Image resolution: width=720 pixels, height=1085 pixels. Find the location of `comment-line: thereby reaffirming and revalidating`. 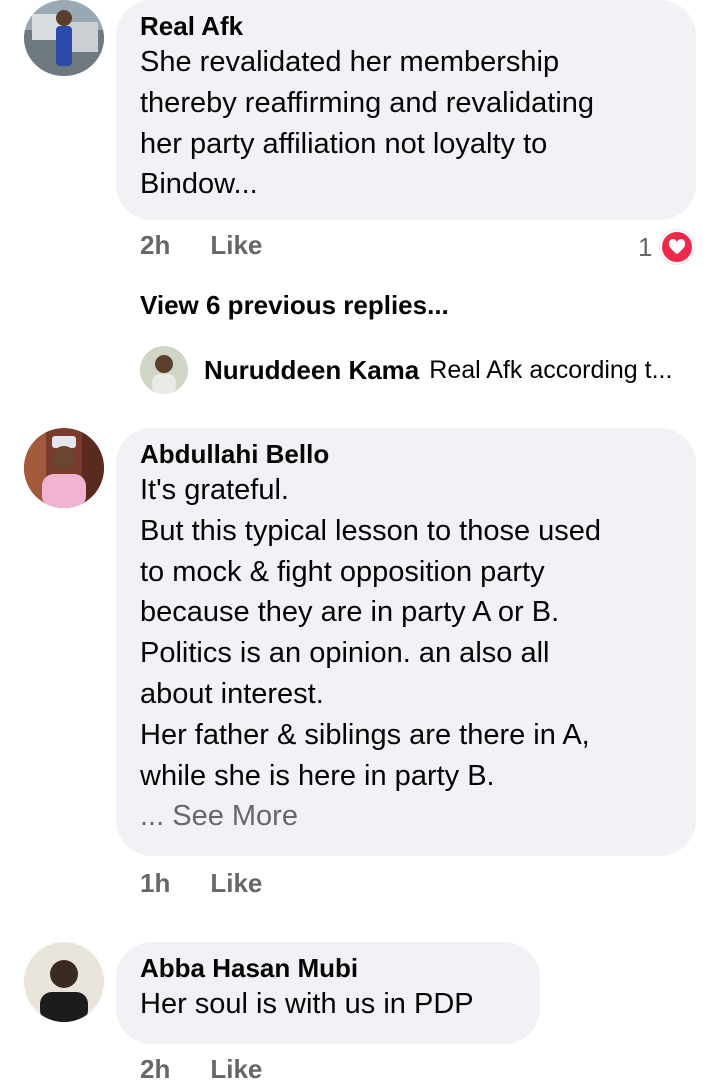

comment-line: thereby reaffirming and revalidating is located at coordinates (367, 102).